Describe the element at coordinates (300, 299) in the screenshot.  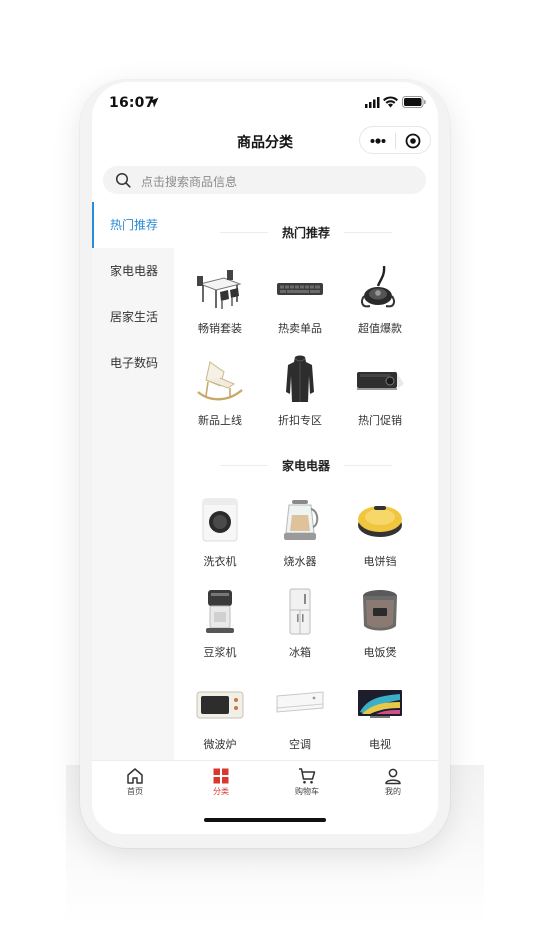
I see `product-item: 热卖单品` at that location.